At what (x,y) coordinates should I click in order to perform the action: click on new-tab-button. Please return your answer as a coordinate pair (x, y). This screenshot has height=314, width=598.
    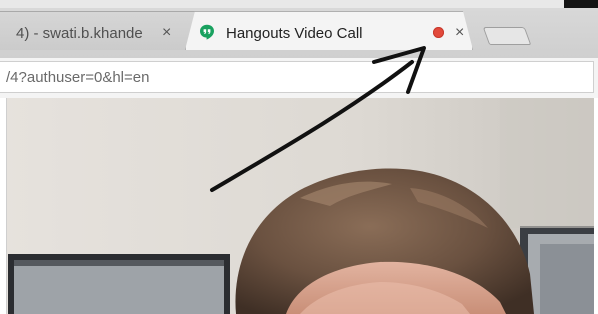
    Looking at the image, I should click on (507, 36).